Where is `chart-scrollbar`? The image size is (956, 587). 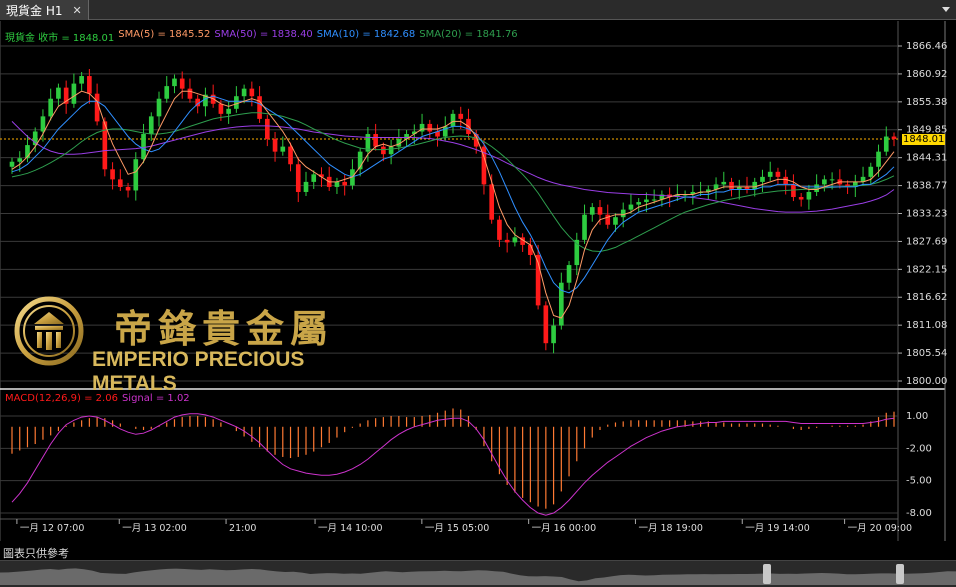 chart-scrollbar is located at coordinates (478, 573).